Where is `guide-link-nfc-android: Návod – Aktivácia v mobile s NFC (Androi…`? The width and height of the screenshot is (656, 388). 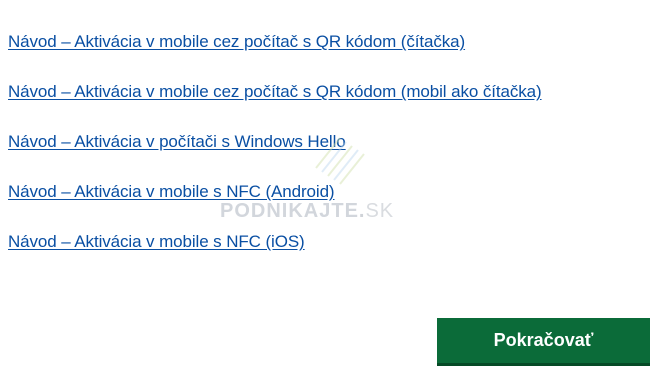
guide-link-nfc-android: Návod – Aktivácia v mobile s NFC (Androi… is located at coordinates (171, 191).